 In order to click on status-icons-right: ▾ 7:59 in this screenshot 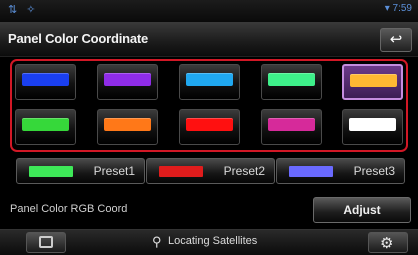, I will do `click(398, 8)`.